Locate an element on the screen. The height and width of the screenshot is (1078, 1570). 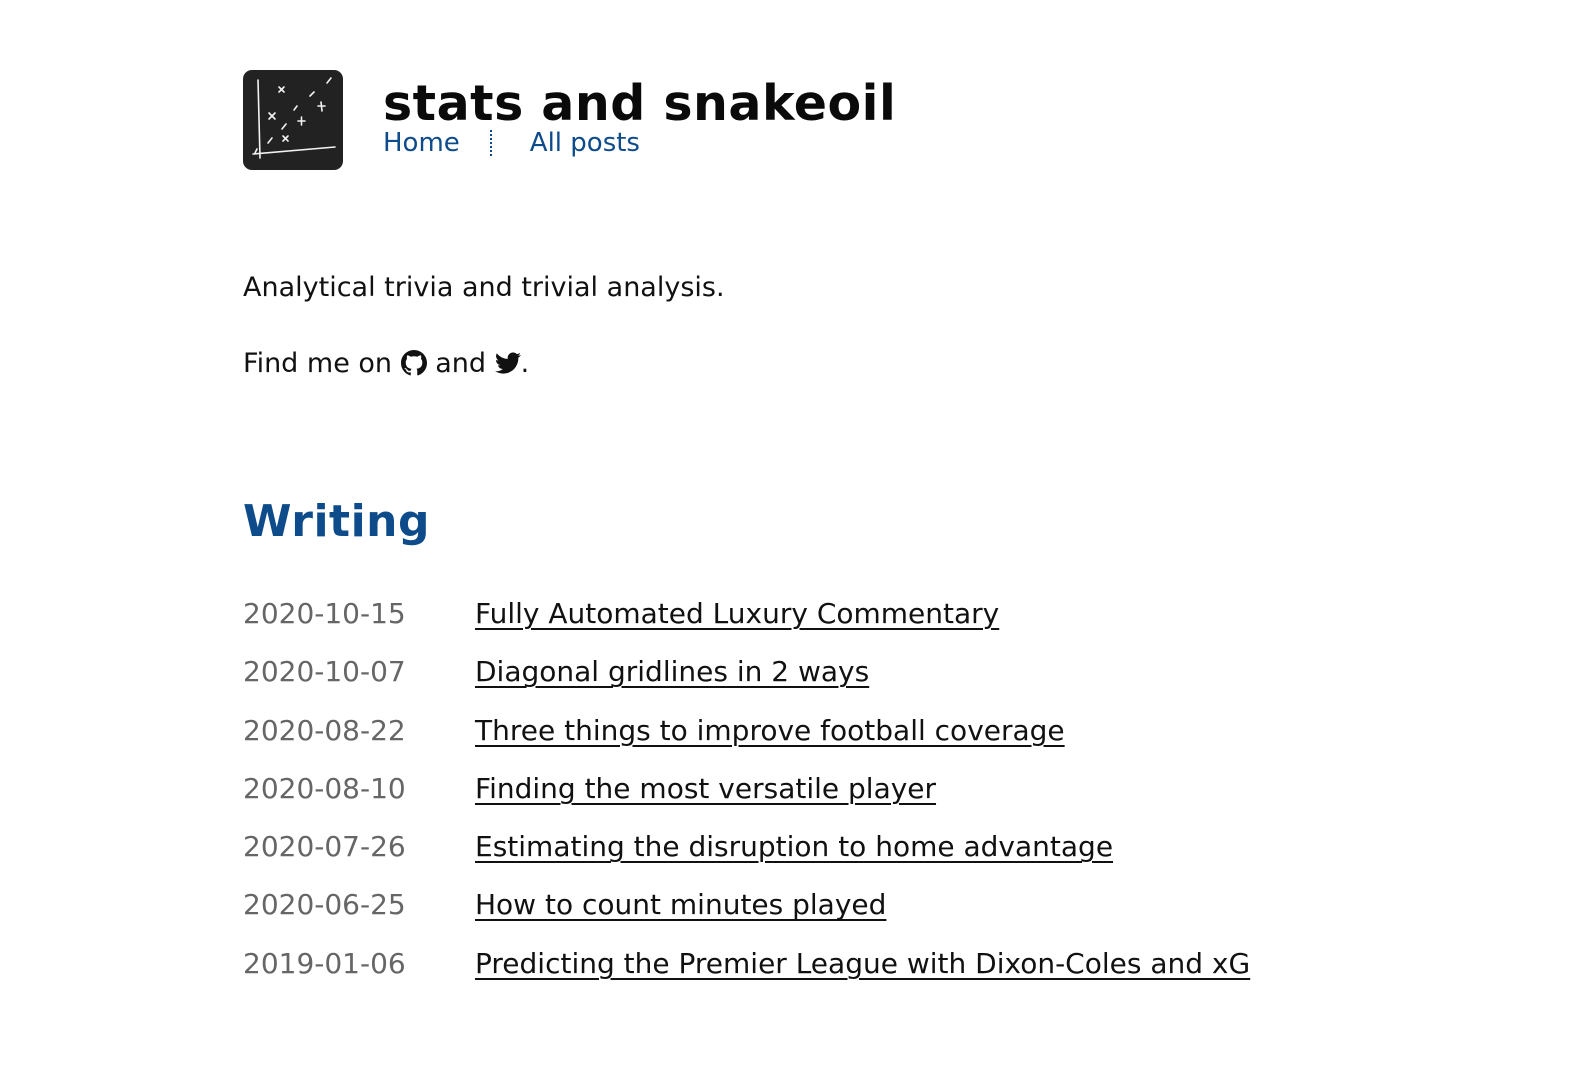
find-me-and: and is located at coordinates (461, 363).